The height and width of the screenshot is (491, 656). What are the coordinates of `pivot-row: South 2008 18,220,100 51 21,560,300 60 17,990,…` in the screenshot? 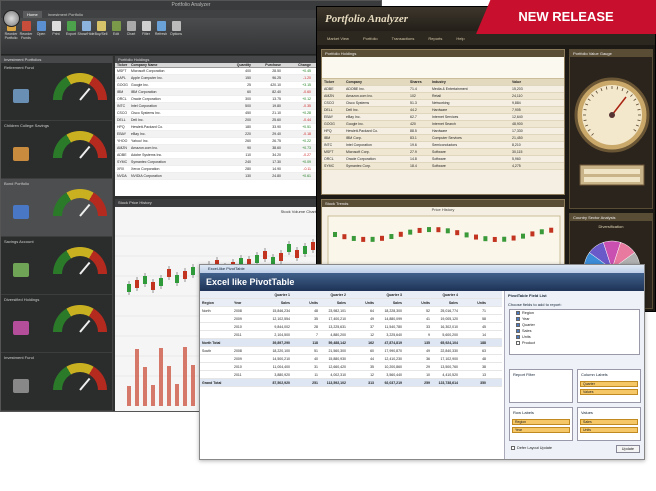 It's located at (351, 351).